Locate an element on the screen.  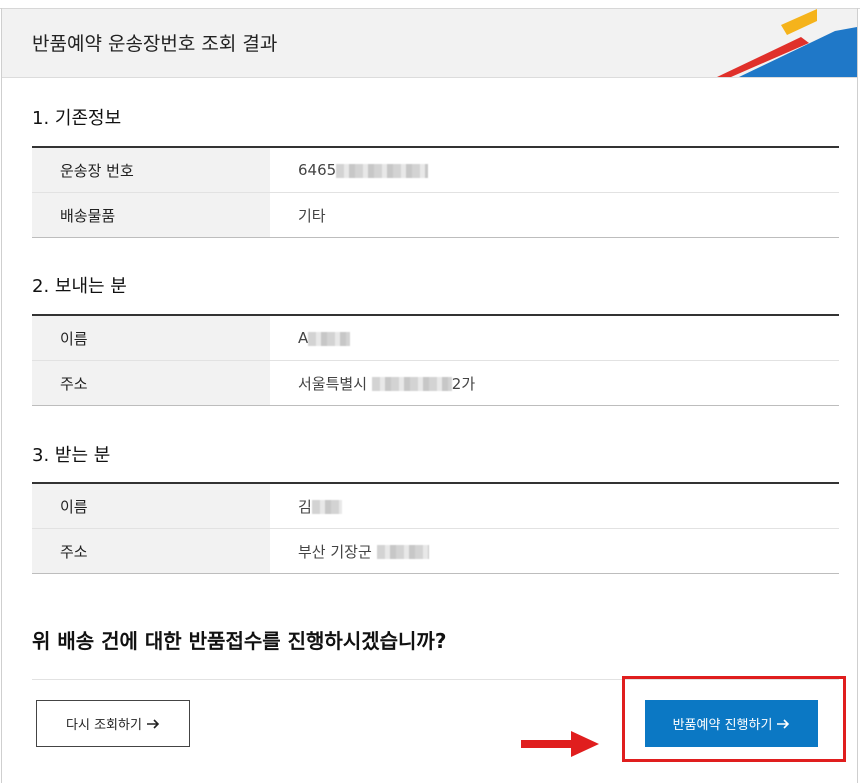
sender-info-table: 이름 A 주소 서울특별시 2가 is located at coordinates (435, 360).